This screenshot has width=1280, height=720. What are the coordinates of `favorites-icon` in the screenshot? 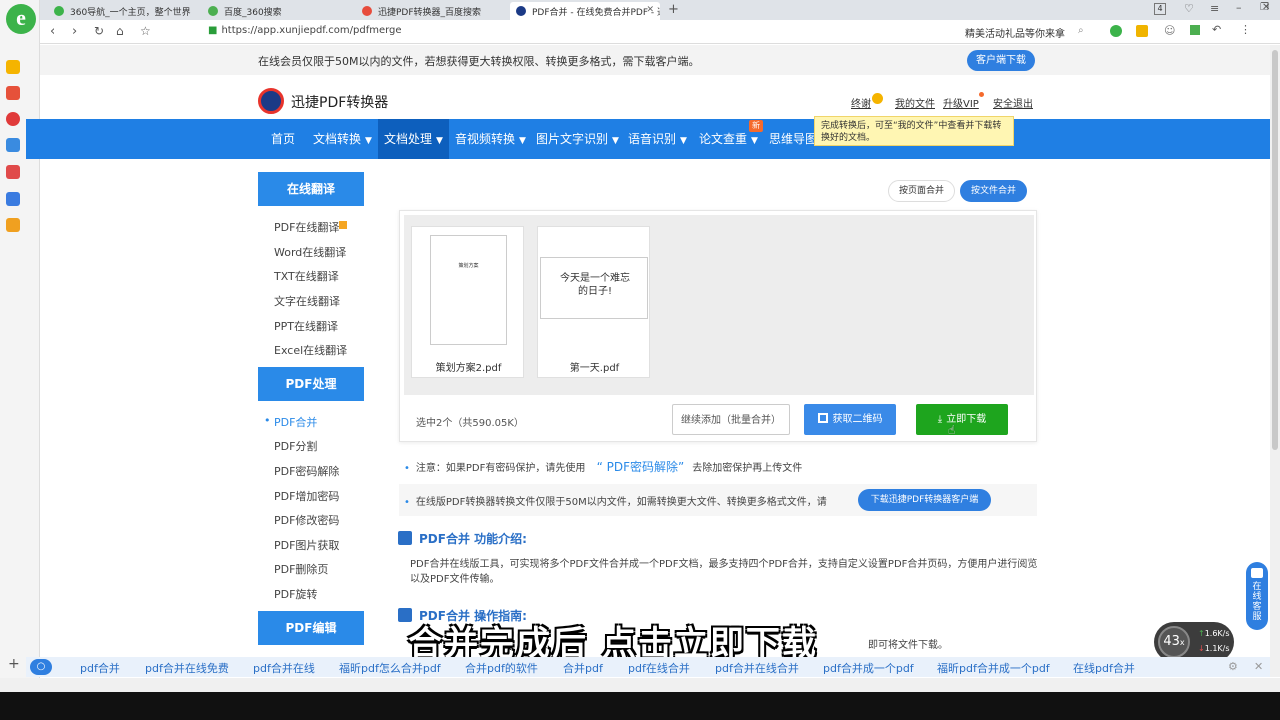 It's located at (13, 67).